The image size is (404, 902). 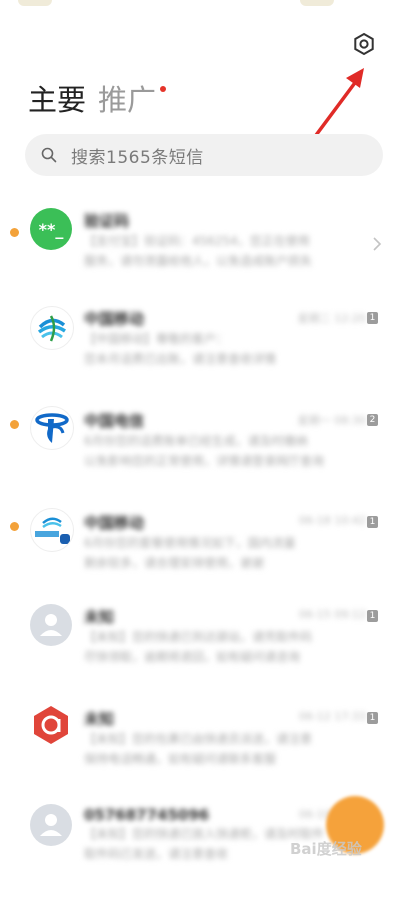 I want to click on china-mobile-5g-logo-avatar, so click(x=52, y=530).